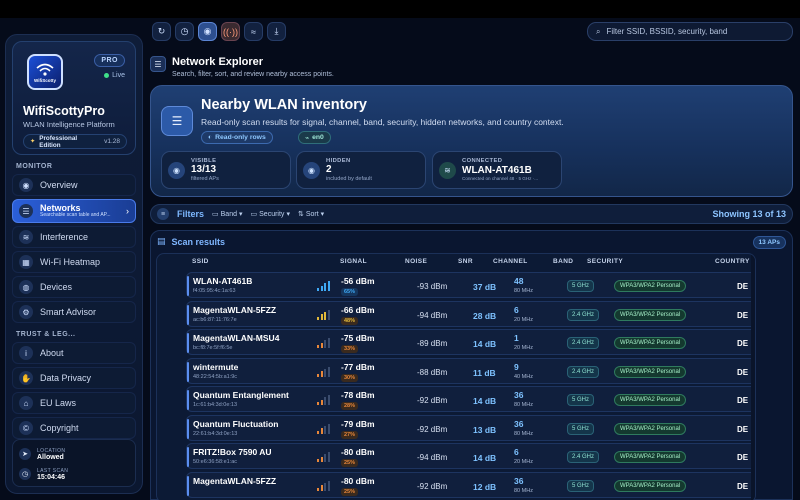  What do you see at coordinates (56, 287) in the screenshot?
I see `sidebar-item-label: Devices` at bounding box center [56, 287].